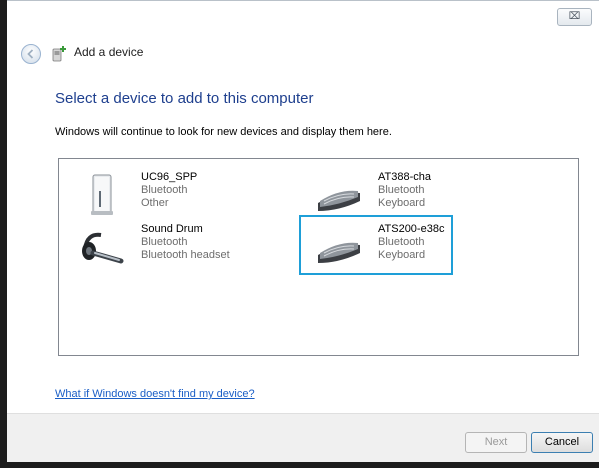  What do you see at coordinates (103, 248) in the screenshot?
I see `headset-icon` at bounding box center [103, 248].